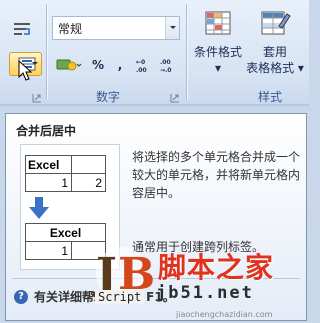 The height and width of the screenshot is (323, 320). I want to click on ribbon-border, so click(154, 105).